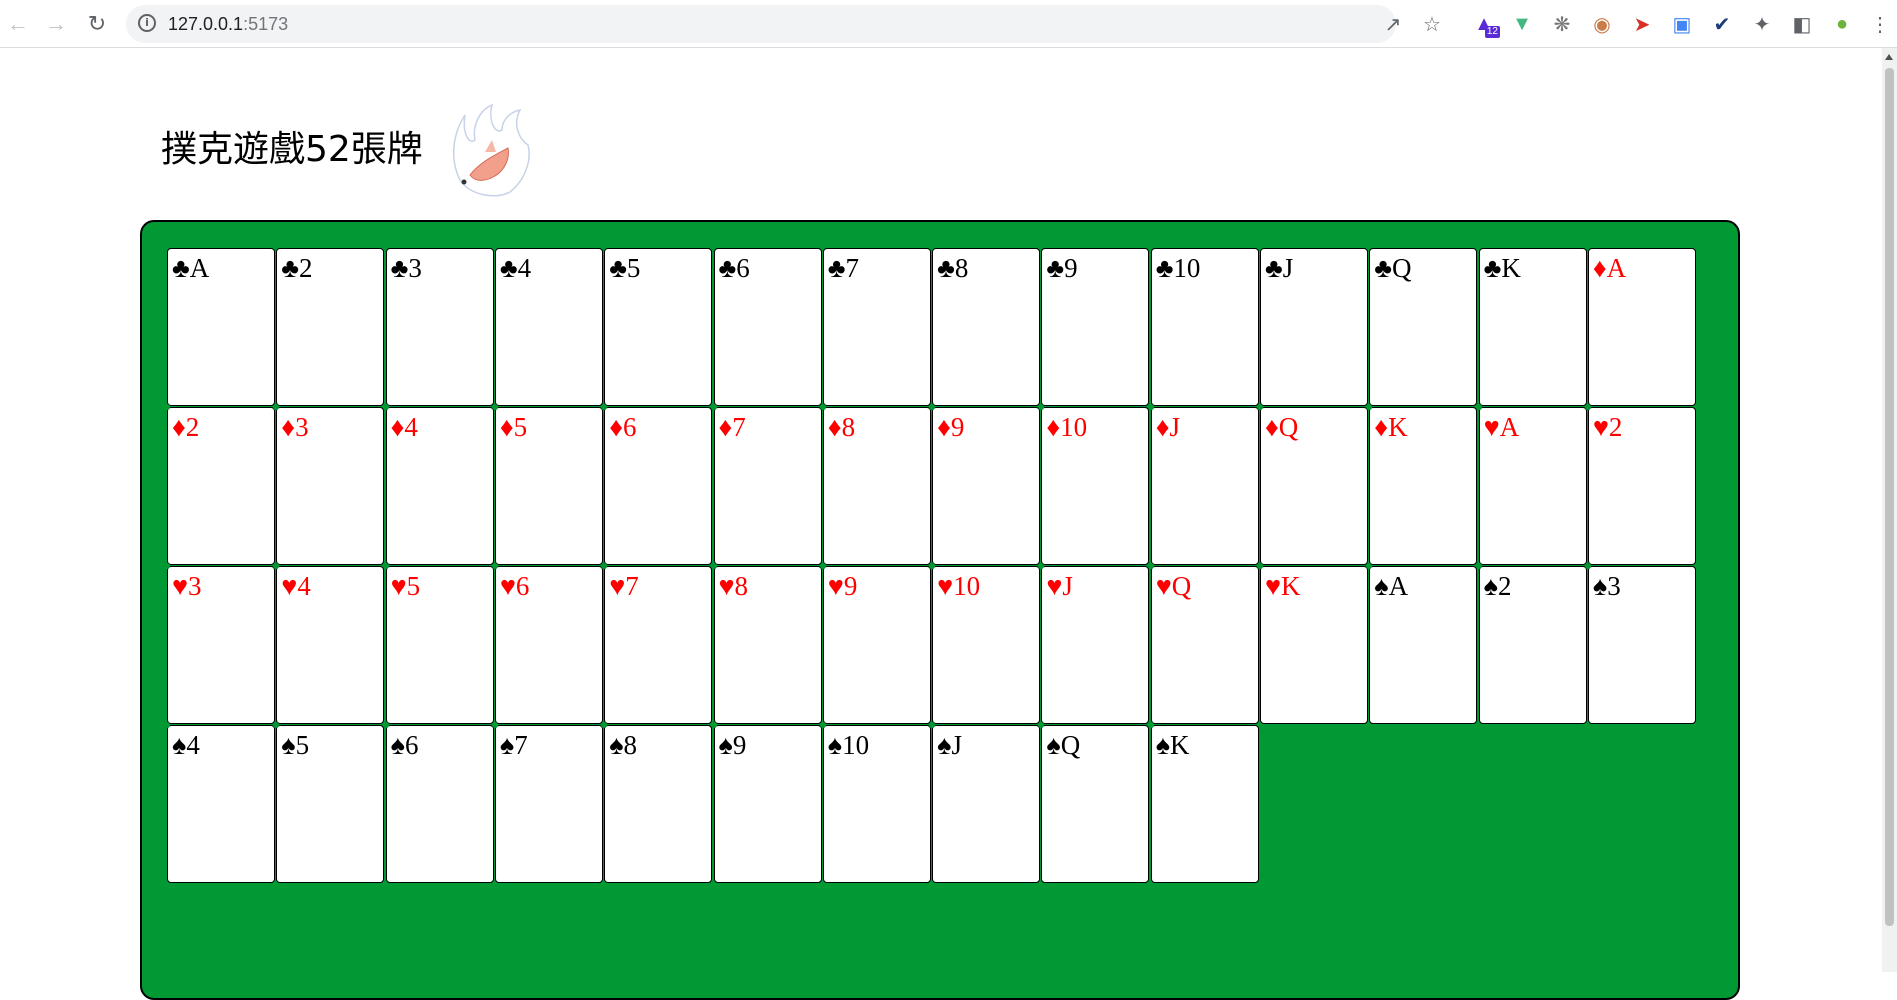 The image size is (1897, 1000). What do you see at coordinates (330, 645) in the screenshot?
I see `playing-card: ♥4` at bounding box center [330, 645].